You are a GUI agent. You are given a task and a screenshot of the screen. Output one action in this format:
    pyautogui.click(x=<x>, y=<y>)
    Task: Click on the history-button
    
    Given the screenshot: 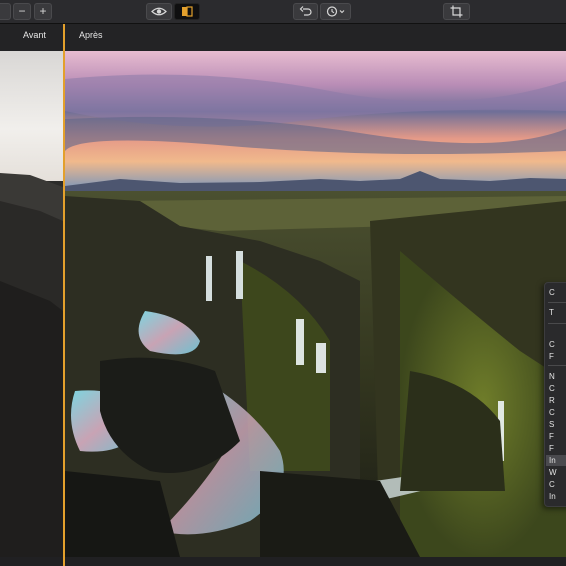 What is the action you would take?
    pyautogui.click(x=335, y=11)
    